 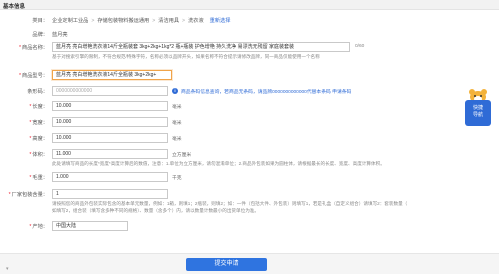 I want to click on category-label: 类目：, so click(x=40, y=21).